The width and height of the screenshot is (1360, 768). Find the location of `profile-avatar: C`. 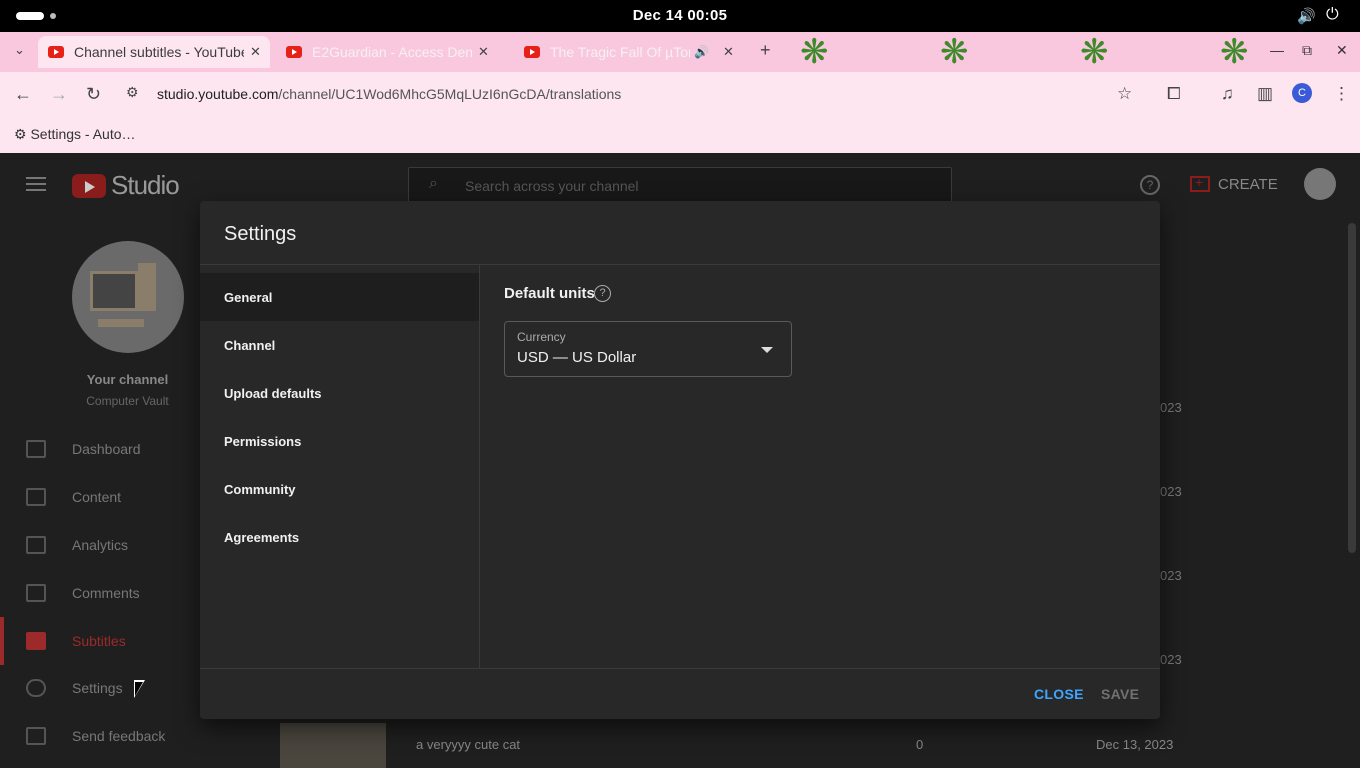

profile-avatar: C is located at coordinates (1302, 93).